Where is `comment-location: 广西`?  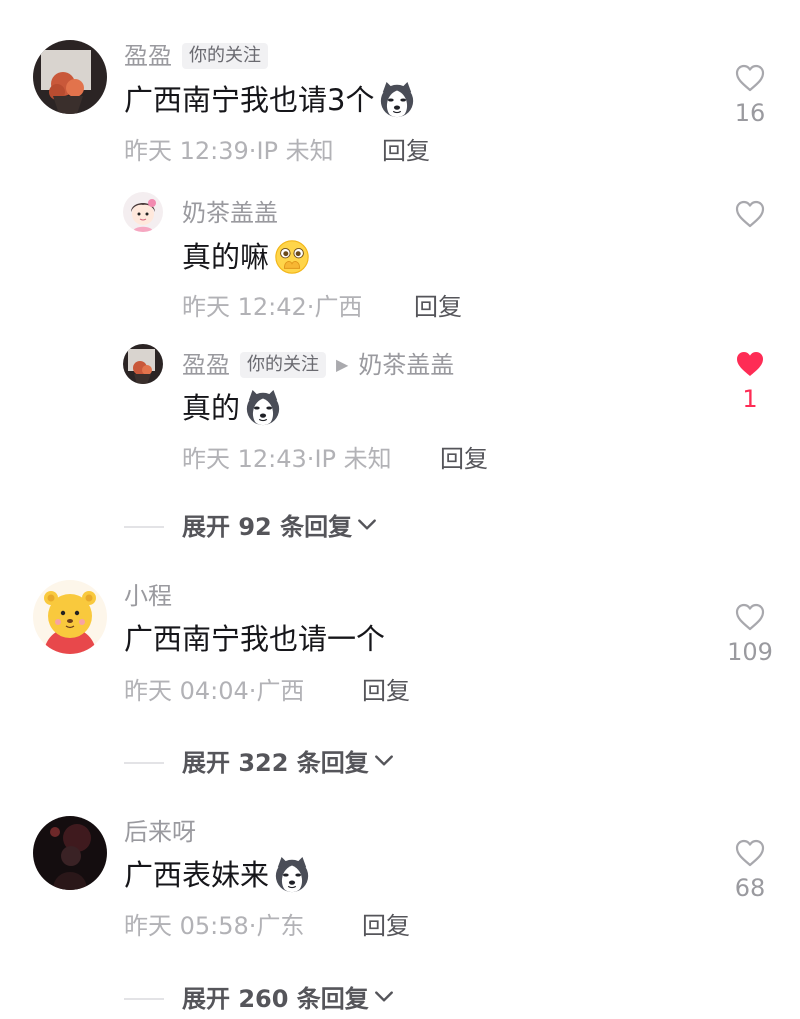
comment-location: 广西 is located at coordinates (280, 691).